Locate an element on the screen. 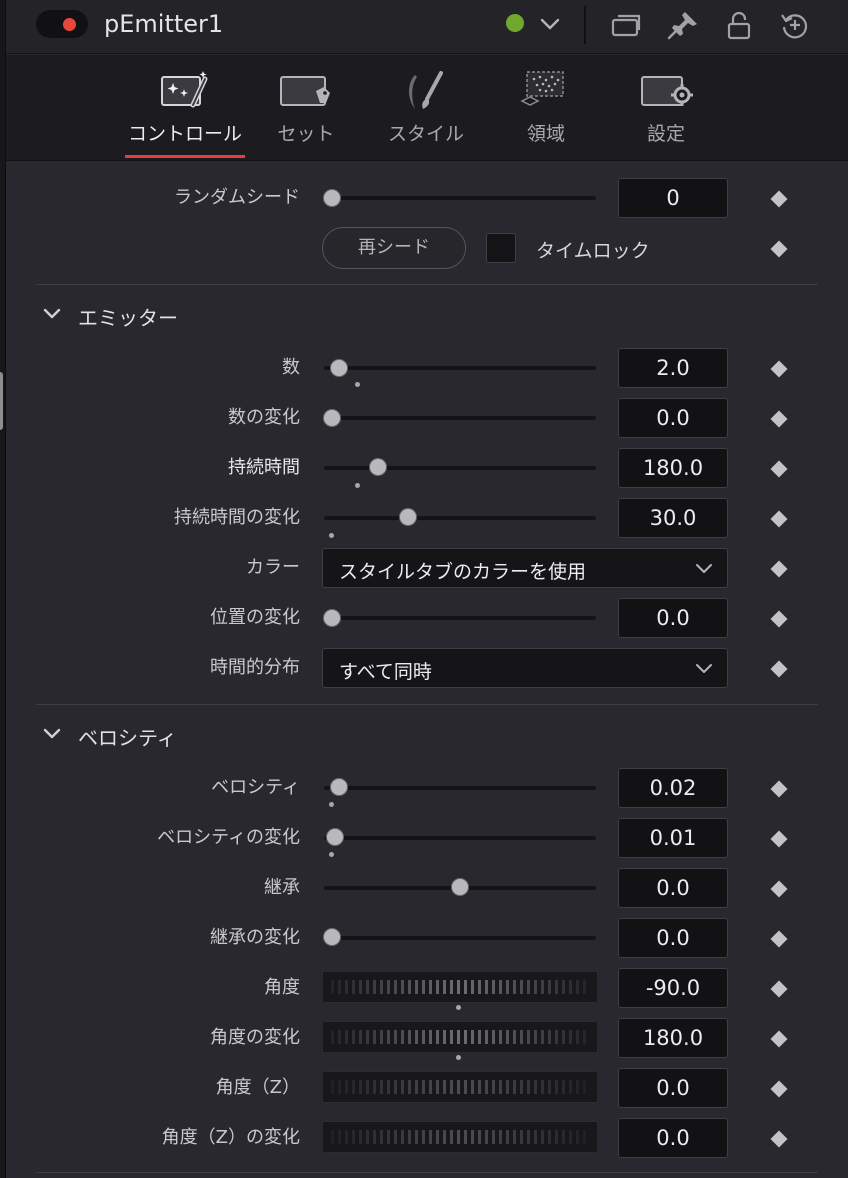  brush-icon is located at coordinates (426, 90).